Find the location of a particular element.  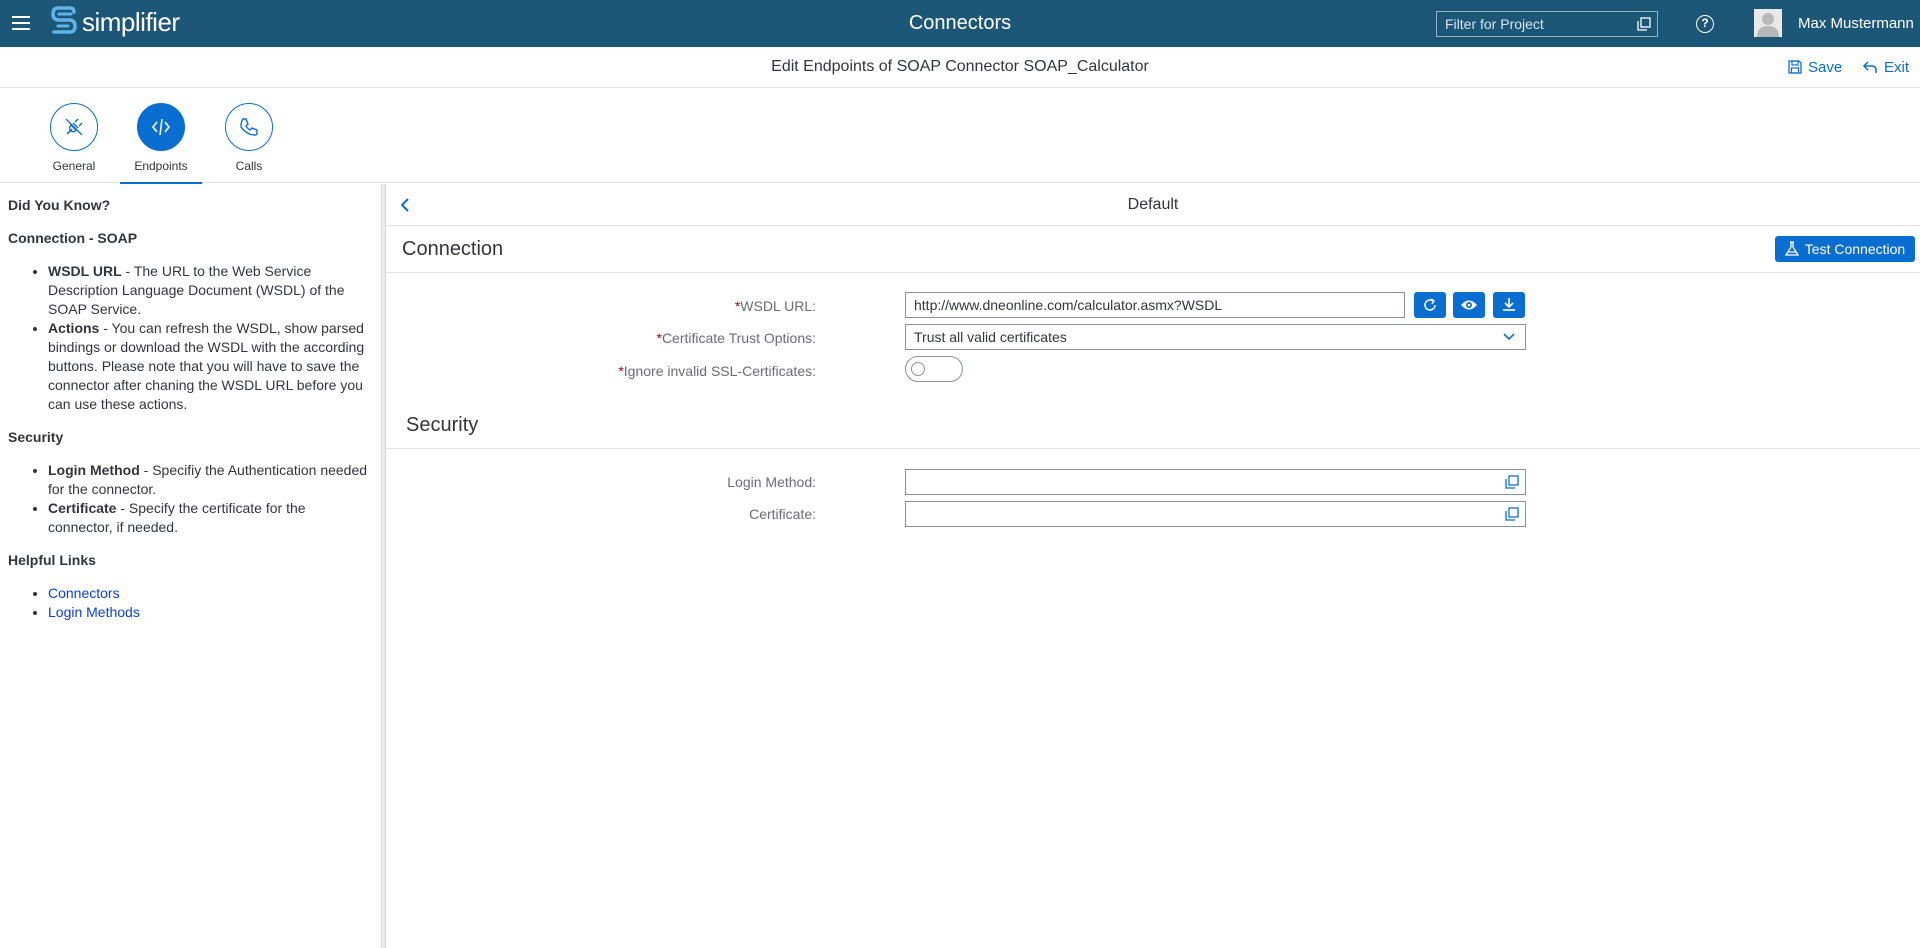

save-button: Save is located at coordinates (1815, 67).